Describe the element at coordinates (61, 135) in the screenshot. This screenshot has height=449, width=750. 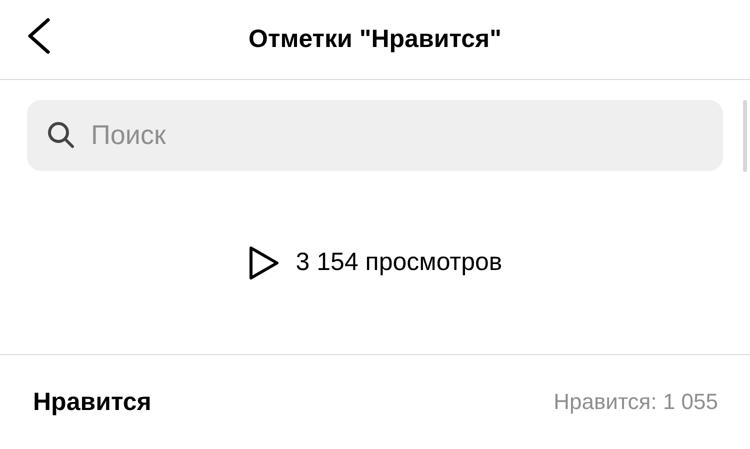
I see `search-icon` at that location.